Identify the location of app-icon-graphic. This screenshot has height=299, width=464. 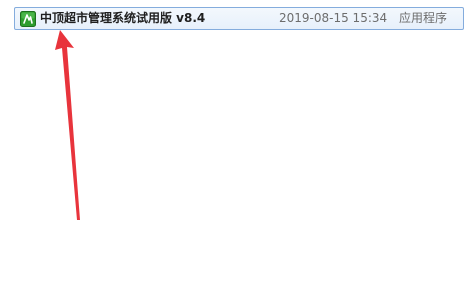
(28, 19).